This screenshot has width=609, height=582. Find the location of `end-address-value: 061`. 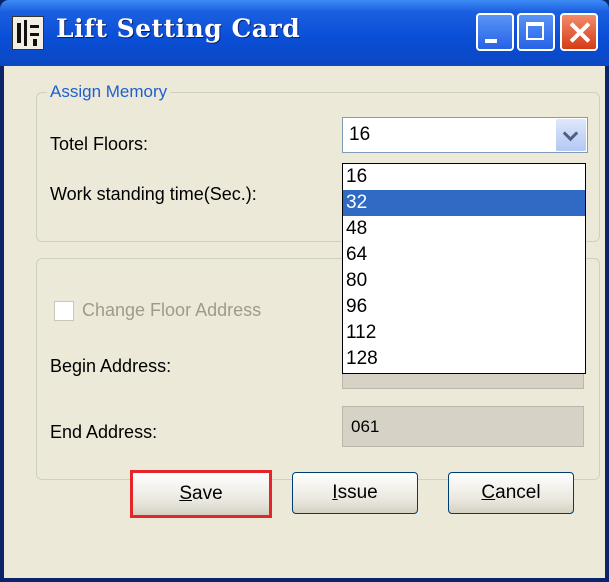

end-address-value: 061 is located at coordinates (365, 426).